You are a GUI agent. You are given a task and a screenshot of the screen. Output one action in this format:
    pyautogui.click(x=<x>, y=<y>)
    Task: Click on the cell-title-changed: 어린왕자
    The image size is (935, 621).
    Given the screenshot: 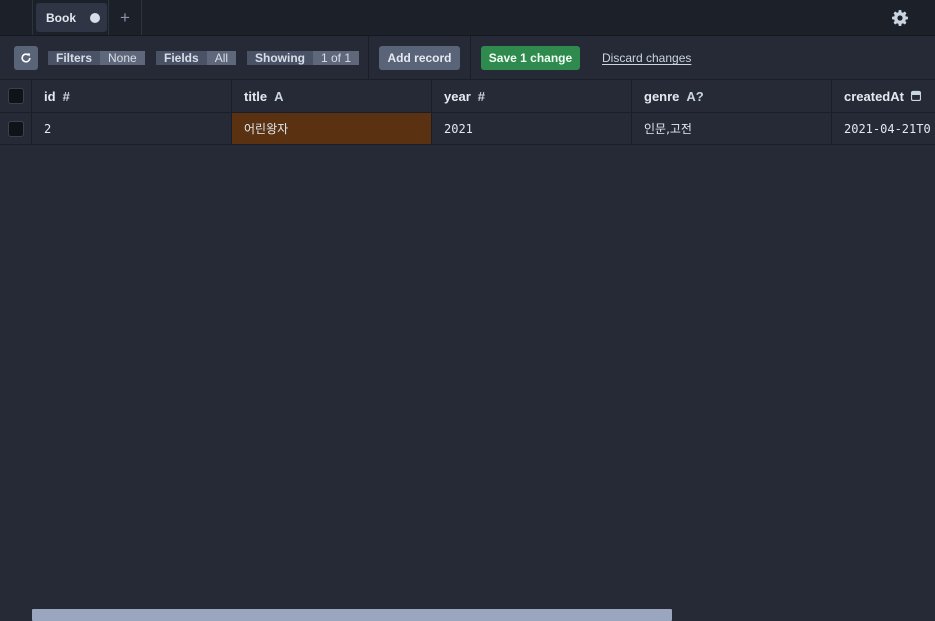 What is the action you would take?
    pyautogui.click(x=332, y=128)
    